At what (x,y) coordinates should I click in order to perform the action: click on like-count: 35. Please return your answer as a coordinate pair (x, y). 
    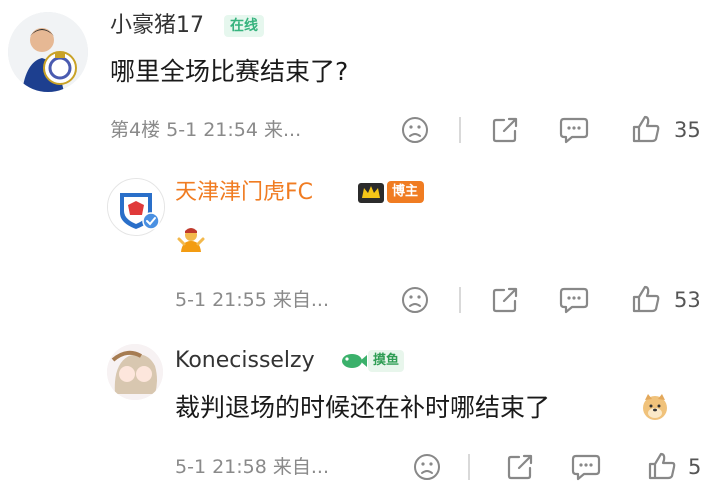
    Looking at the image, I should click on (687, 130).